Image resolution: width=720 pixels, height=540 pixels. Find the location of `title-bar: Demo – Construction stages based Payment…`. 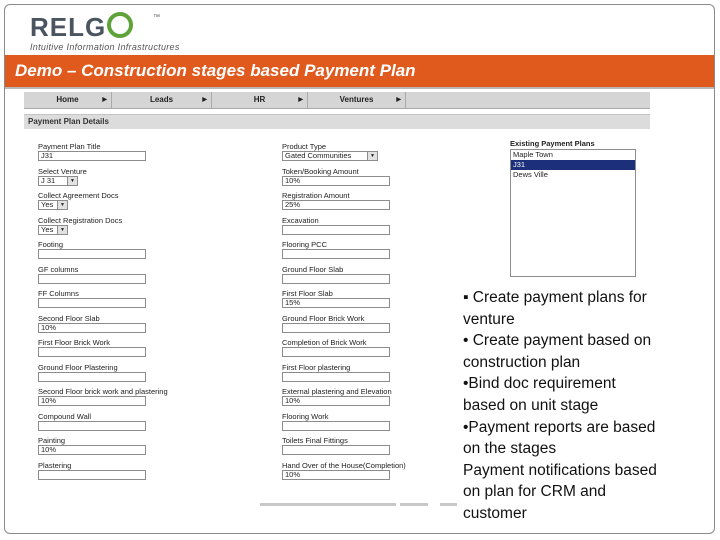

title-bar: Demo – Construction stages based Payment… is located at coordinates (359, 71).